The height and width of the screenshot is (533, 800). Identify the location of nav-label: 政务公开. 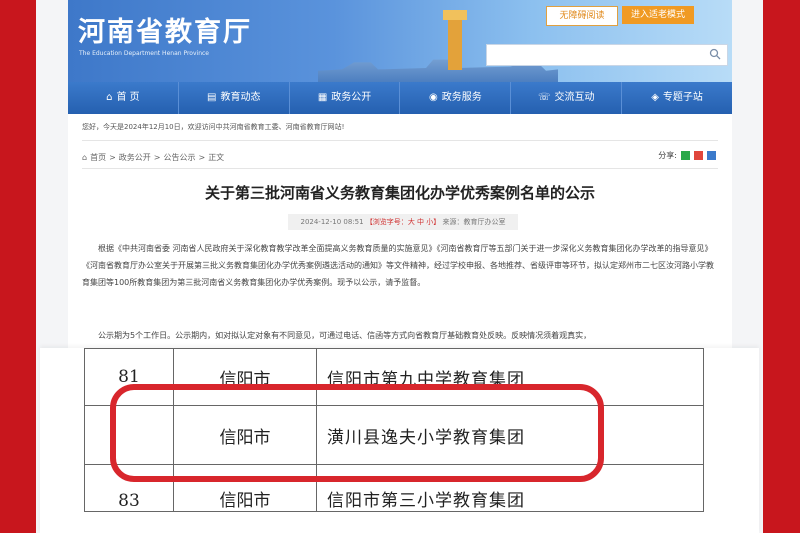
(351, 97).